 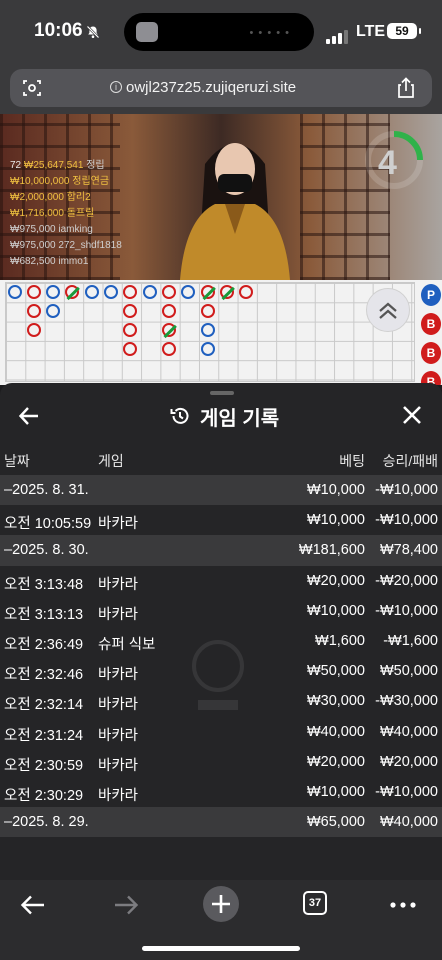 I want to click on leader-amount: ₩682,500, so click(x=33, y=261).